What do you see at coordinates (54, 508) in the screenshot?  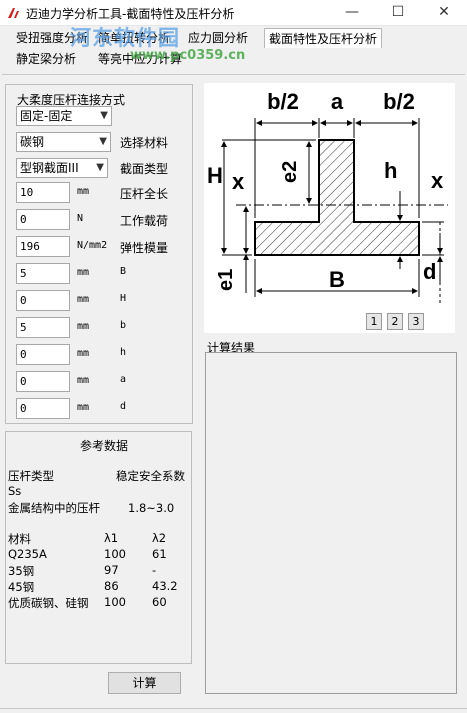 I see `reference-metal-row: 金属结构中的压杆` at bounding box center [54, 508].